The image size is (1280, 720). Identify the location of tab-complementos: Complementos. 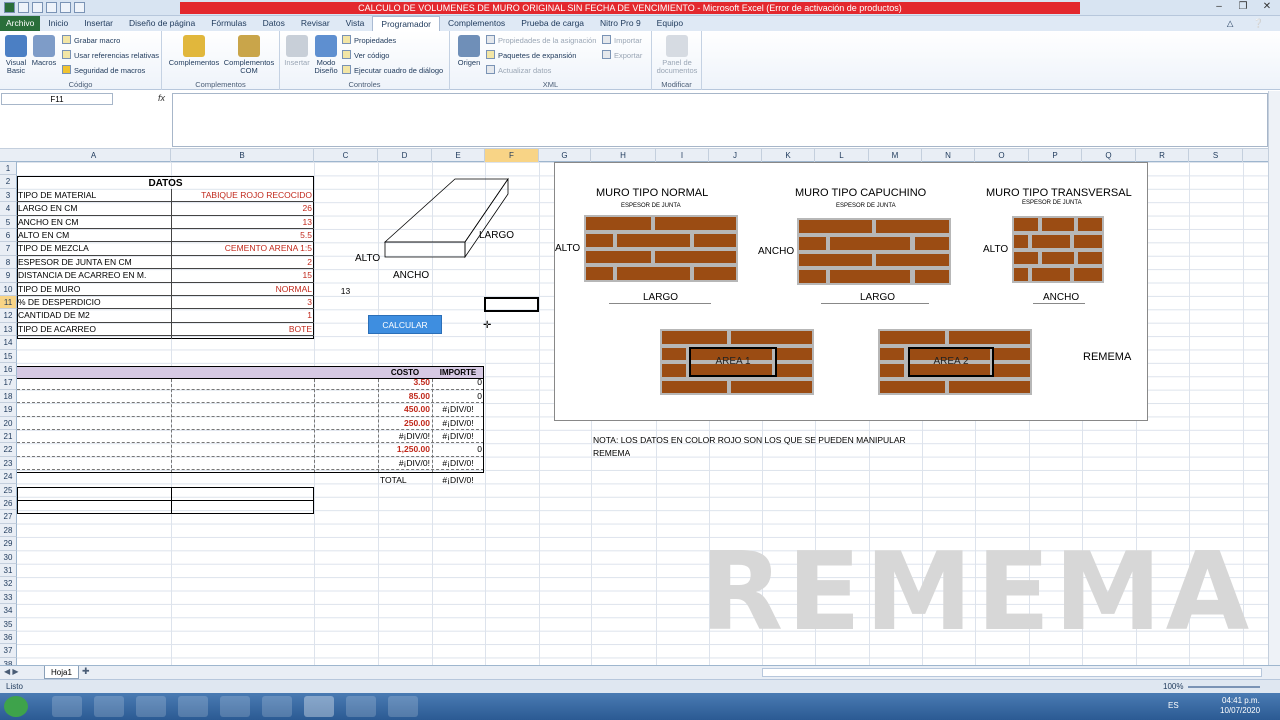
(476, 23).